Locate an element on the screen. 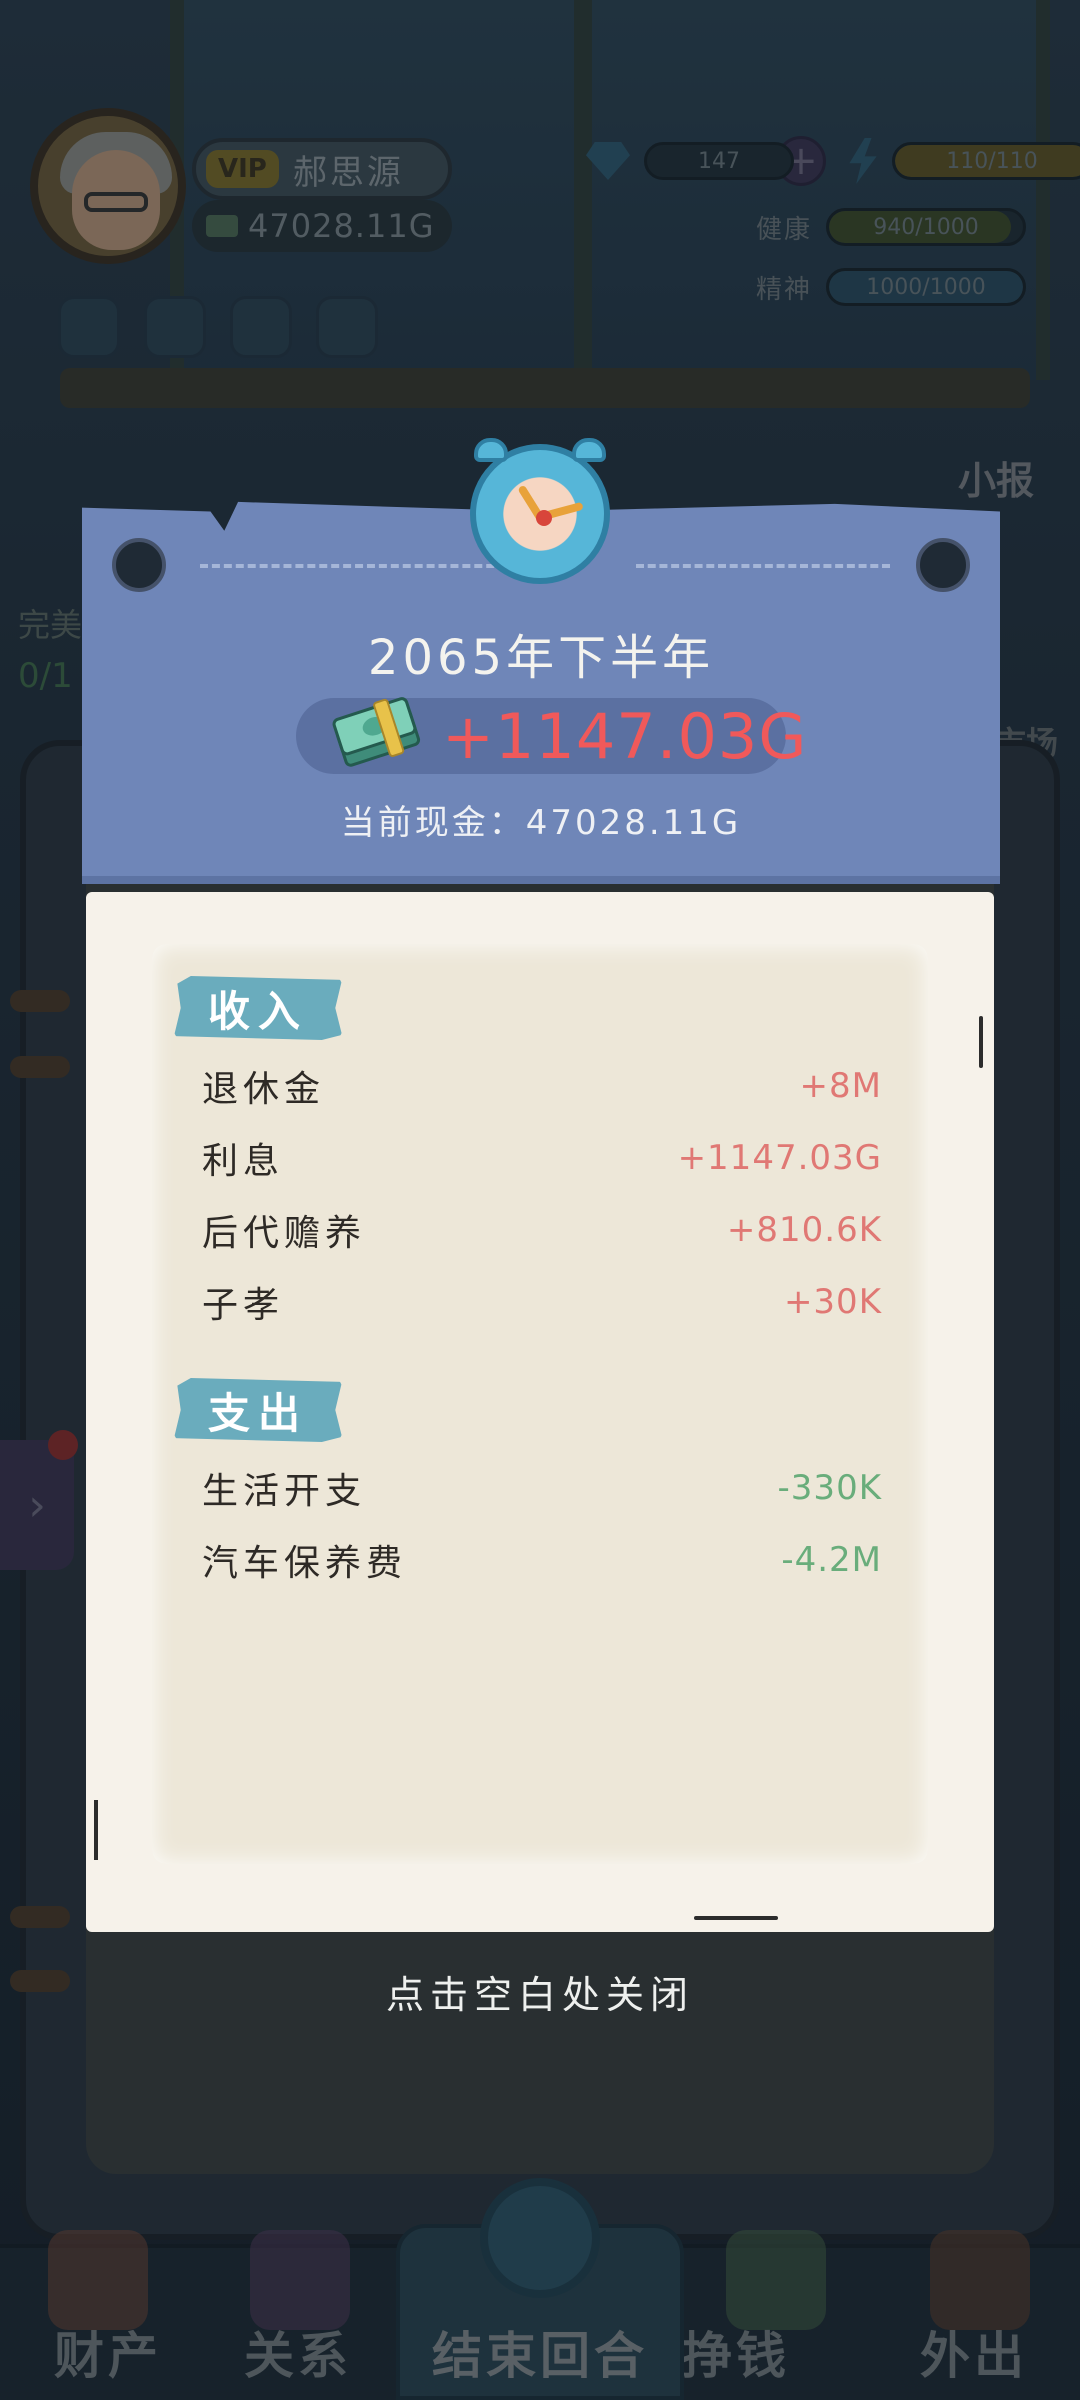 The width and height of the screenshot is (1080, 2400). income-value: +810.6K is located at coordinates (804, 1230).